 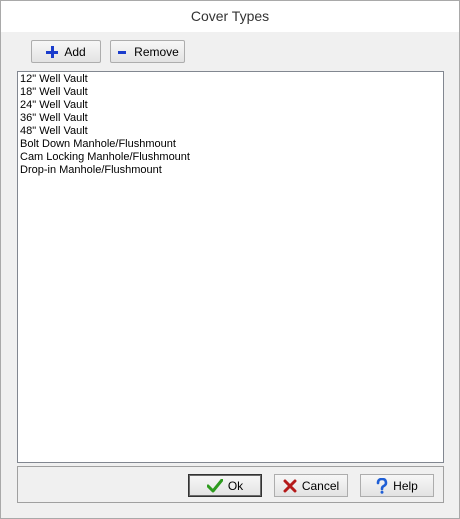 What do you see at coordinates (230, 144) in the screenshot?
I see `list-item: Bolt Down Manhole/Flushmount` at bounding box center [230, 144].